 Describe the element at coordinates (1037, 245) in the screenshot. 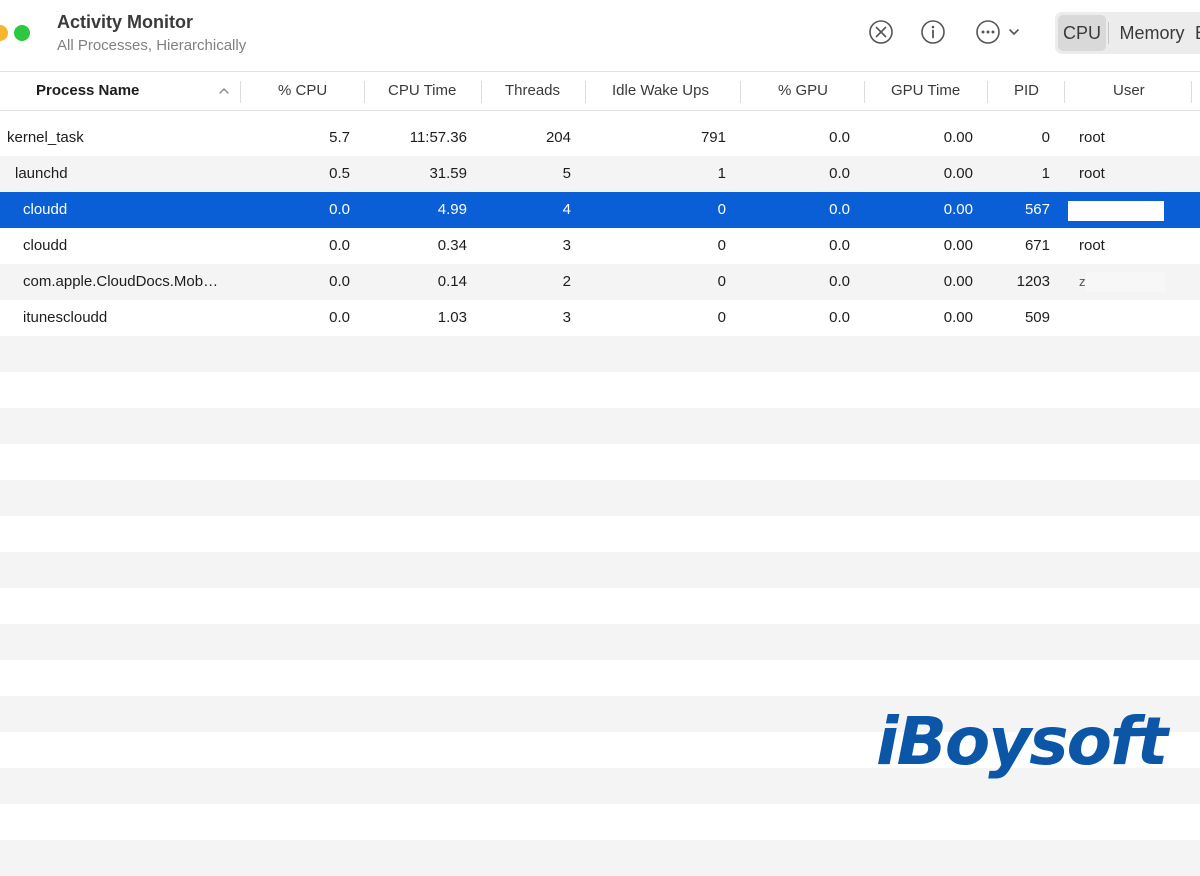

I see `pid: 671` at that location.